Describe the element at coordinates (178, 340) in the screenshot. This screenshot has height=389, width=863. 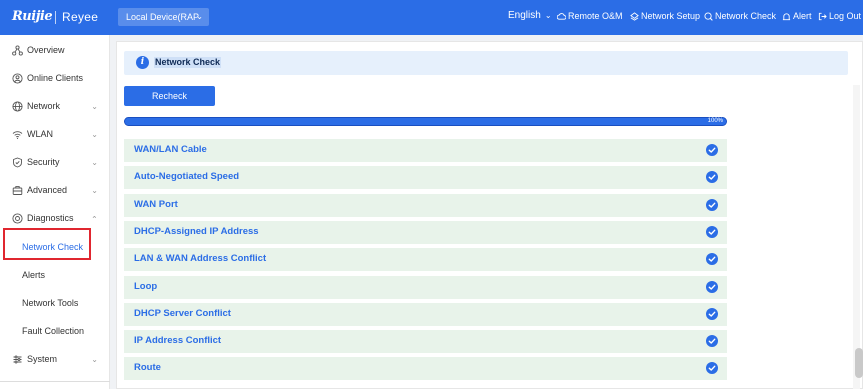
I see `check-label: IP Address Conflict` at that location.